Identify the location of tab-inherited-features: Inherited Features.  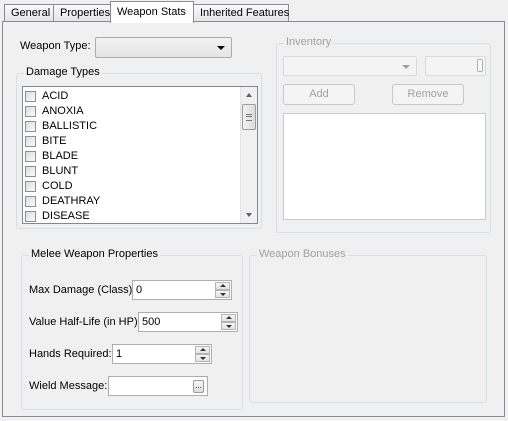
(241, 13).